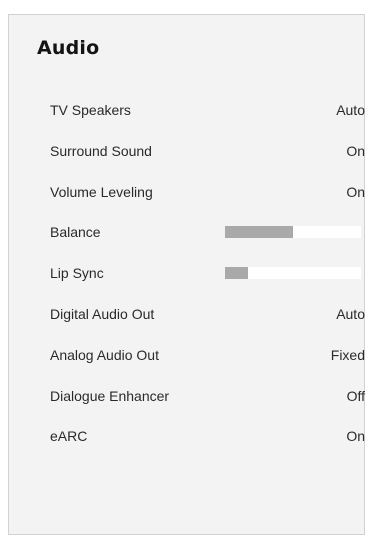 This screenshot has width=382, height=546. What do you see at coordinates (207, 402) in the screenshot?
I see `setting-row-dialogue-enhancer: Dialogue Enhancer Off` at bounding box center [207, 402].